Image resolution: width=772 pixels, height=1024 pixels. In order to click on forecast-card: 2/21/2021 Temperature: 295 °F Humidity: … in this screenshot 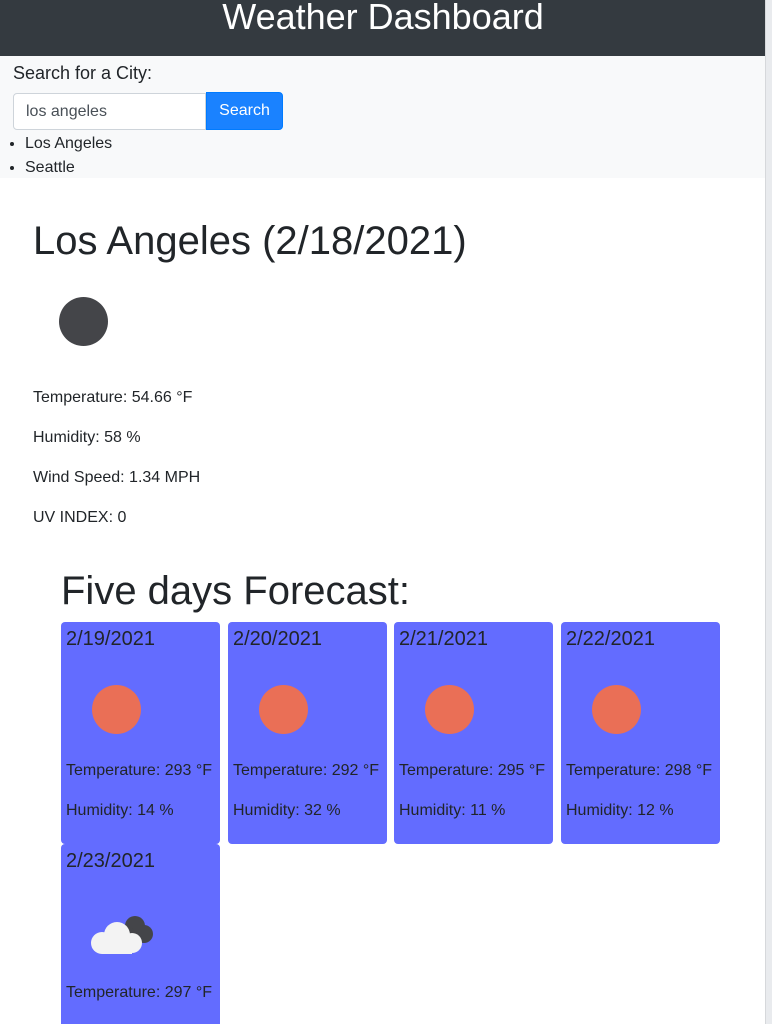, I will do `click(473, 733)`.